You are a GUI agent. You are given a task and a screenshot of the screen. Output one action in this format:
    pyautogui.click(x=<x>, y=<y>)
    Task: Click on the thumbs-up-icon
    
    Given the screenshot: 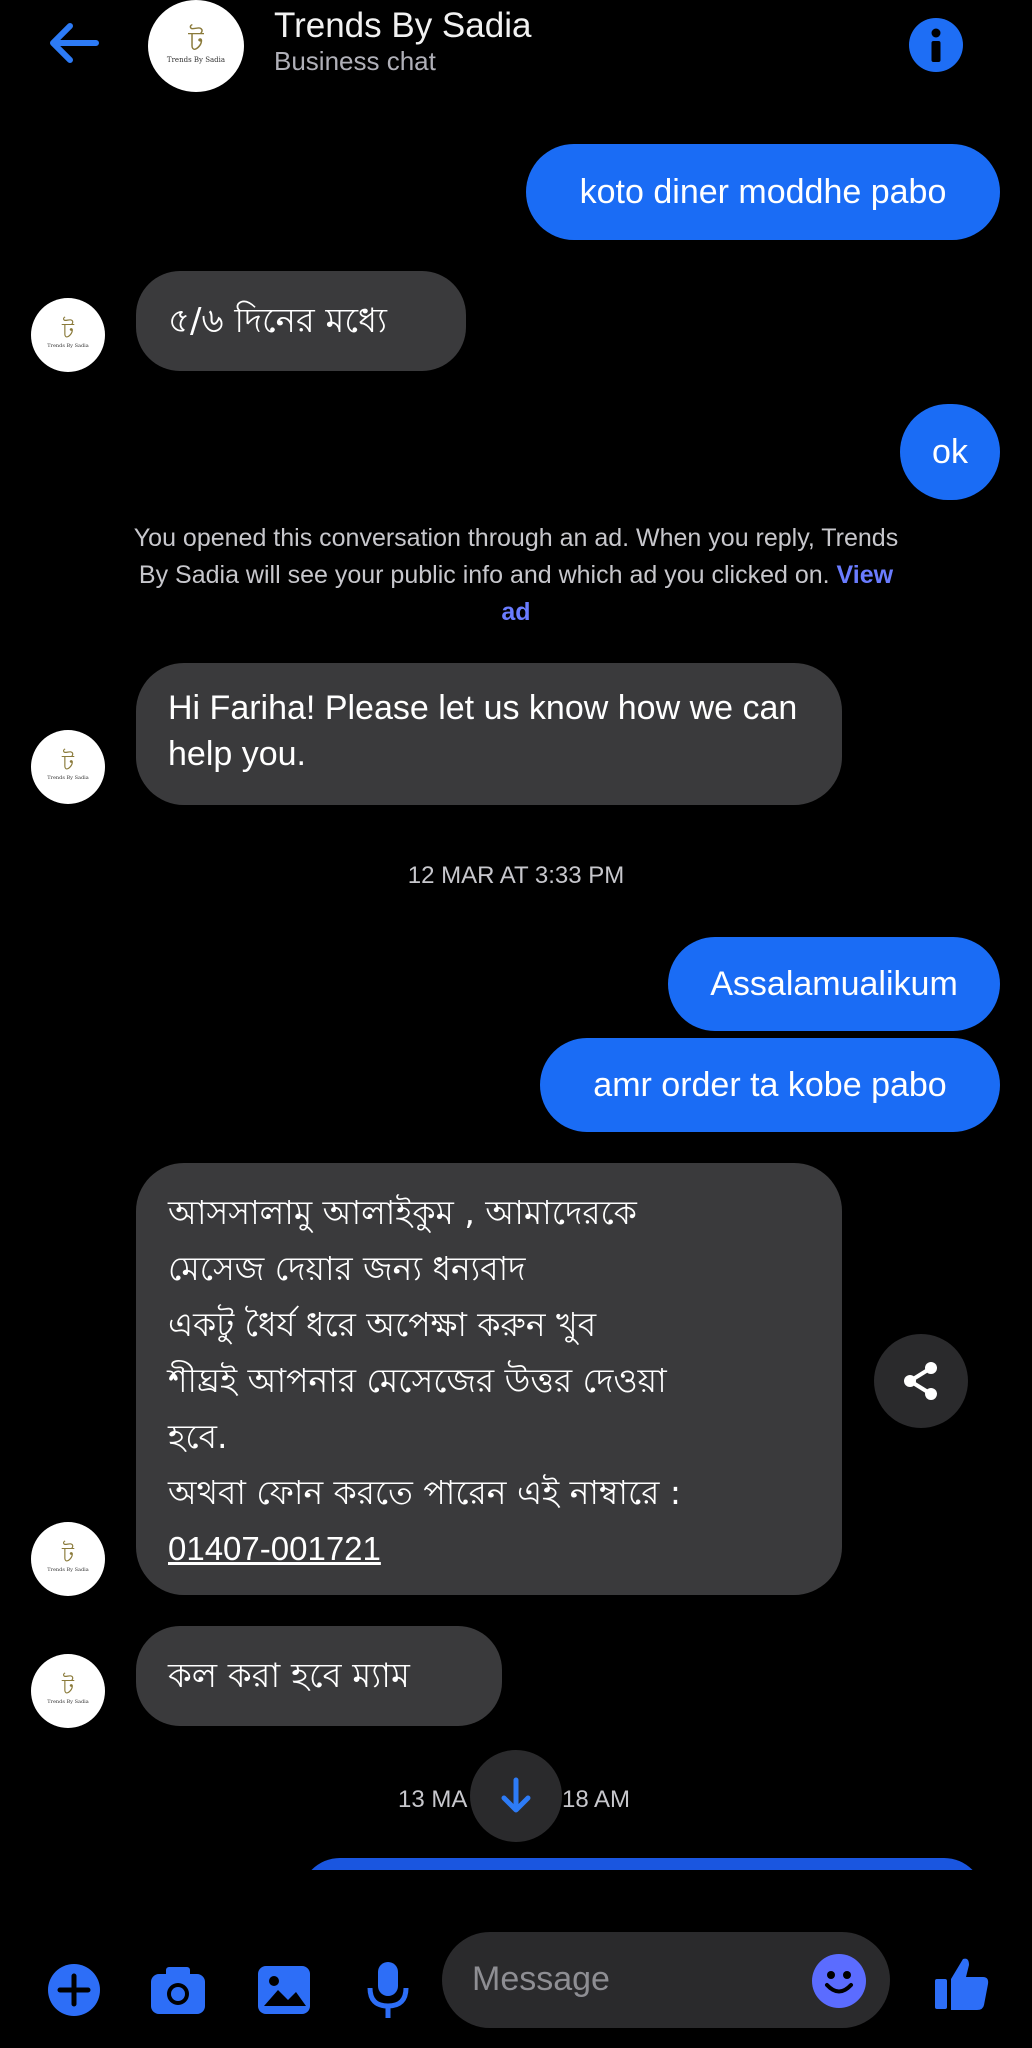 What is the action you would take?
    pyautogui.click(x=962, y=1984)
    